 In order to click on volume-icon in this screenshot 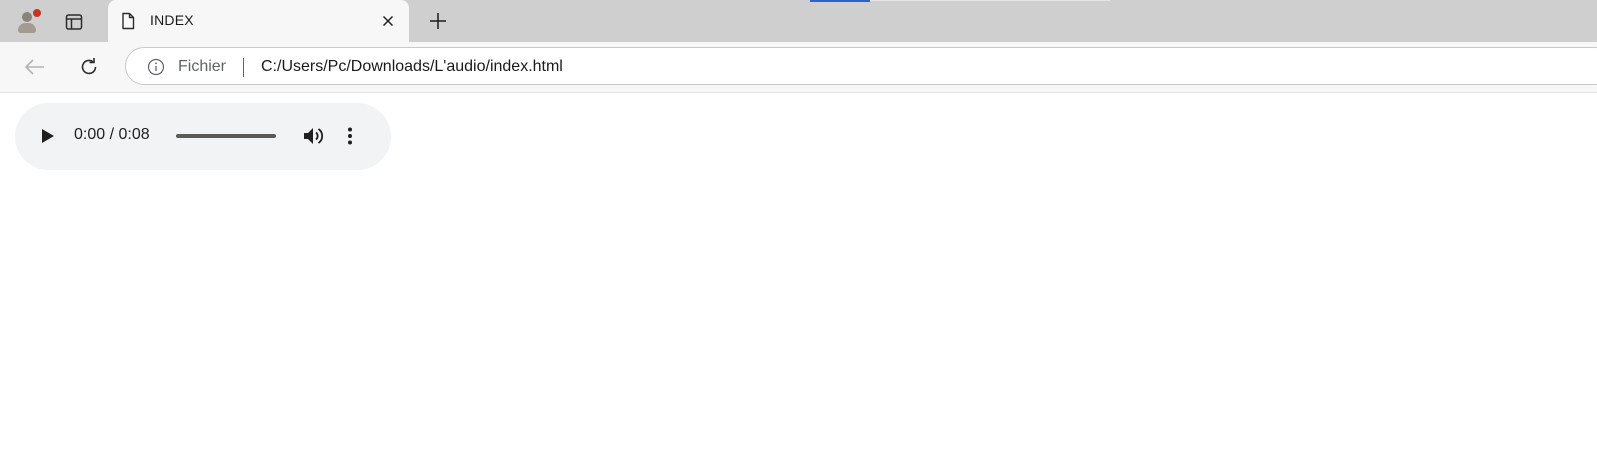, I will do `click(313, 136)`.